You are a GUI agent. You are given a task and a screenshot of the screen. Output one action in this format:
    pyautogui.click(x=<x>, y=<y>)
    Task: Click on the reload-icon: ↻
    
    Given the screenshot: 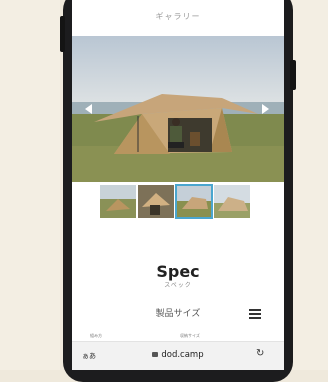 What is the action you would take?
    pyautogui.click(x=260, y=353)
    